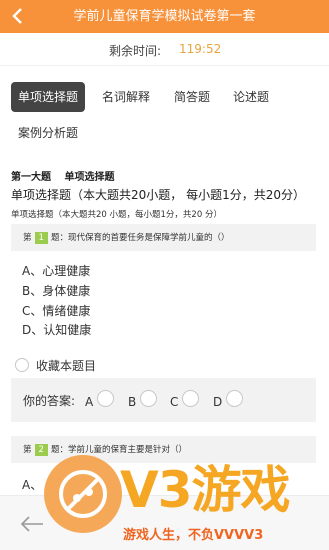 This screenshot has height=550, width=329. Describe the element at coordinates (32, 484) in the screenshot. I see `option-a: A、` at that location.